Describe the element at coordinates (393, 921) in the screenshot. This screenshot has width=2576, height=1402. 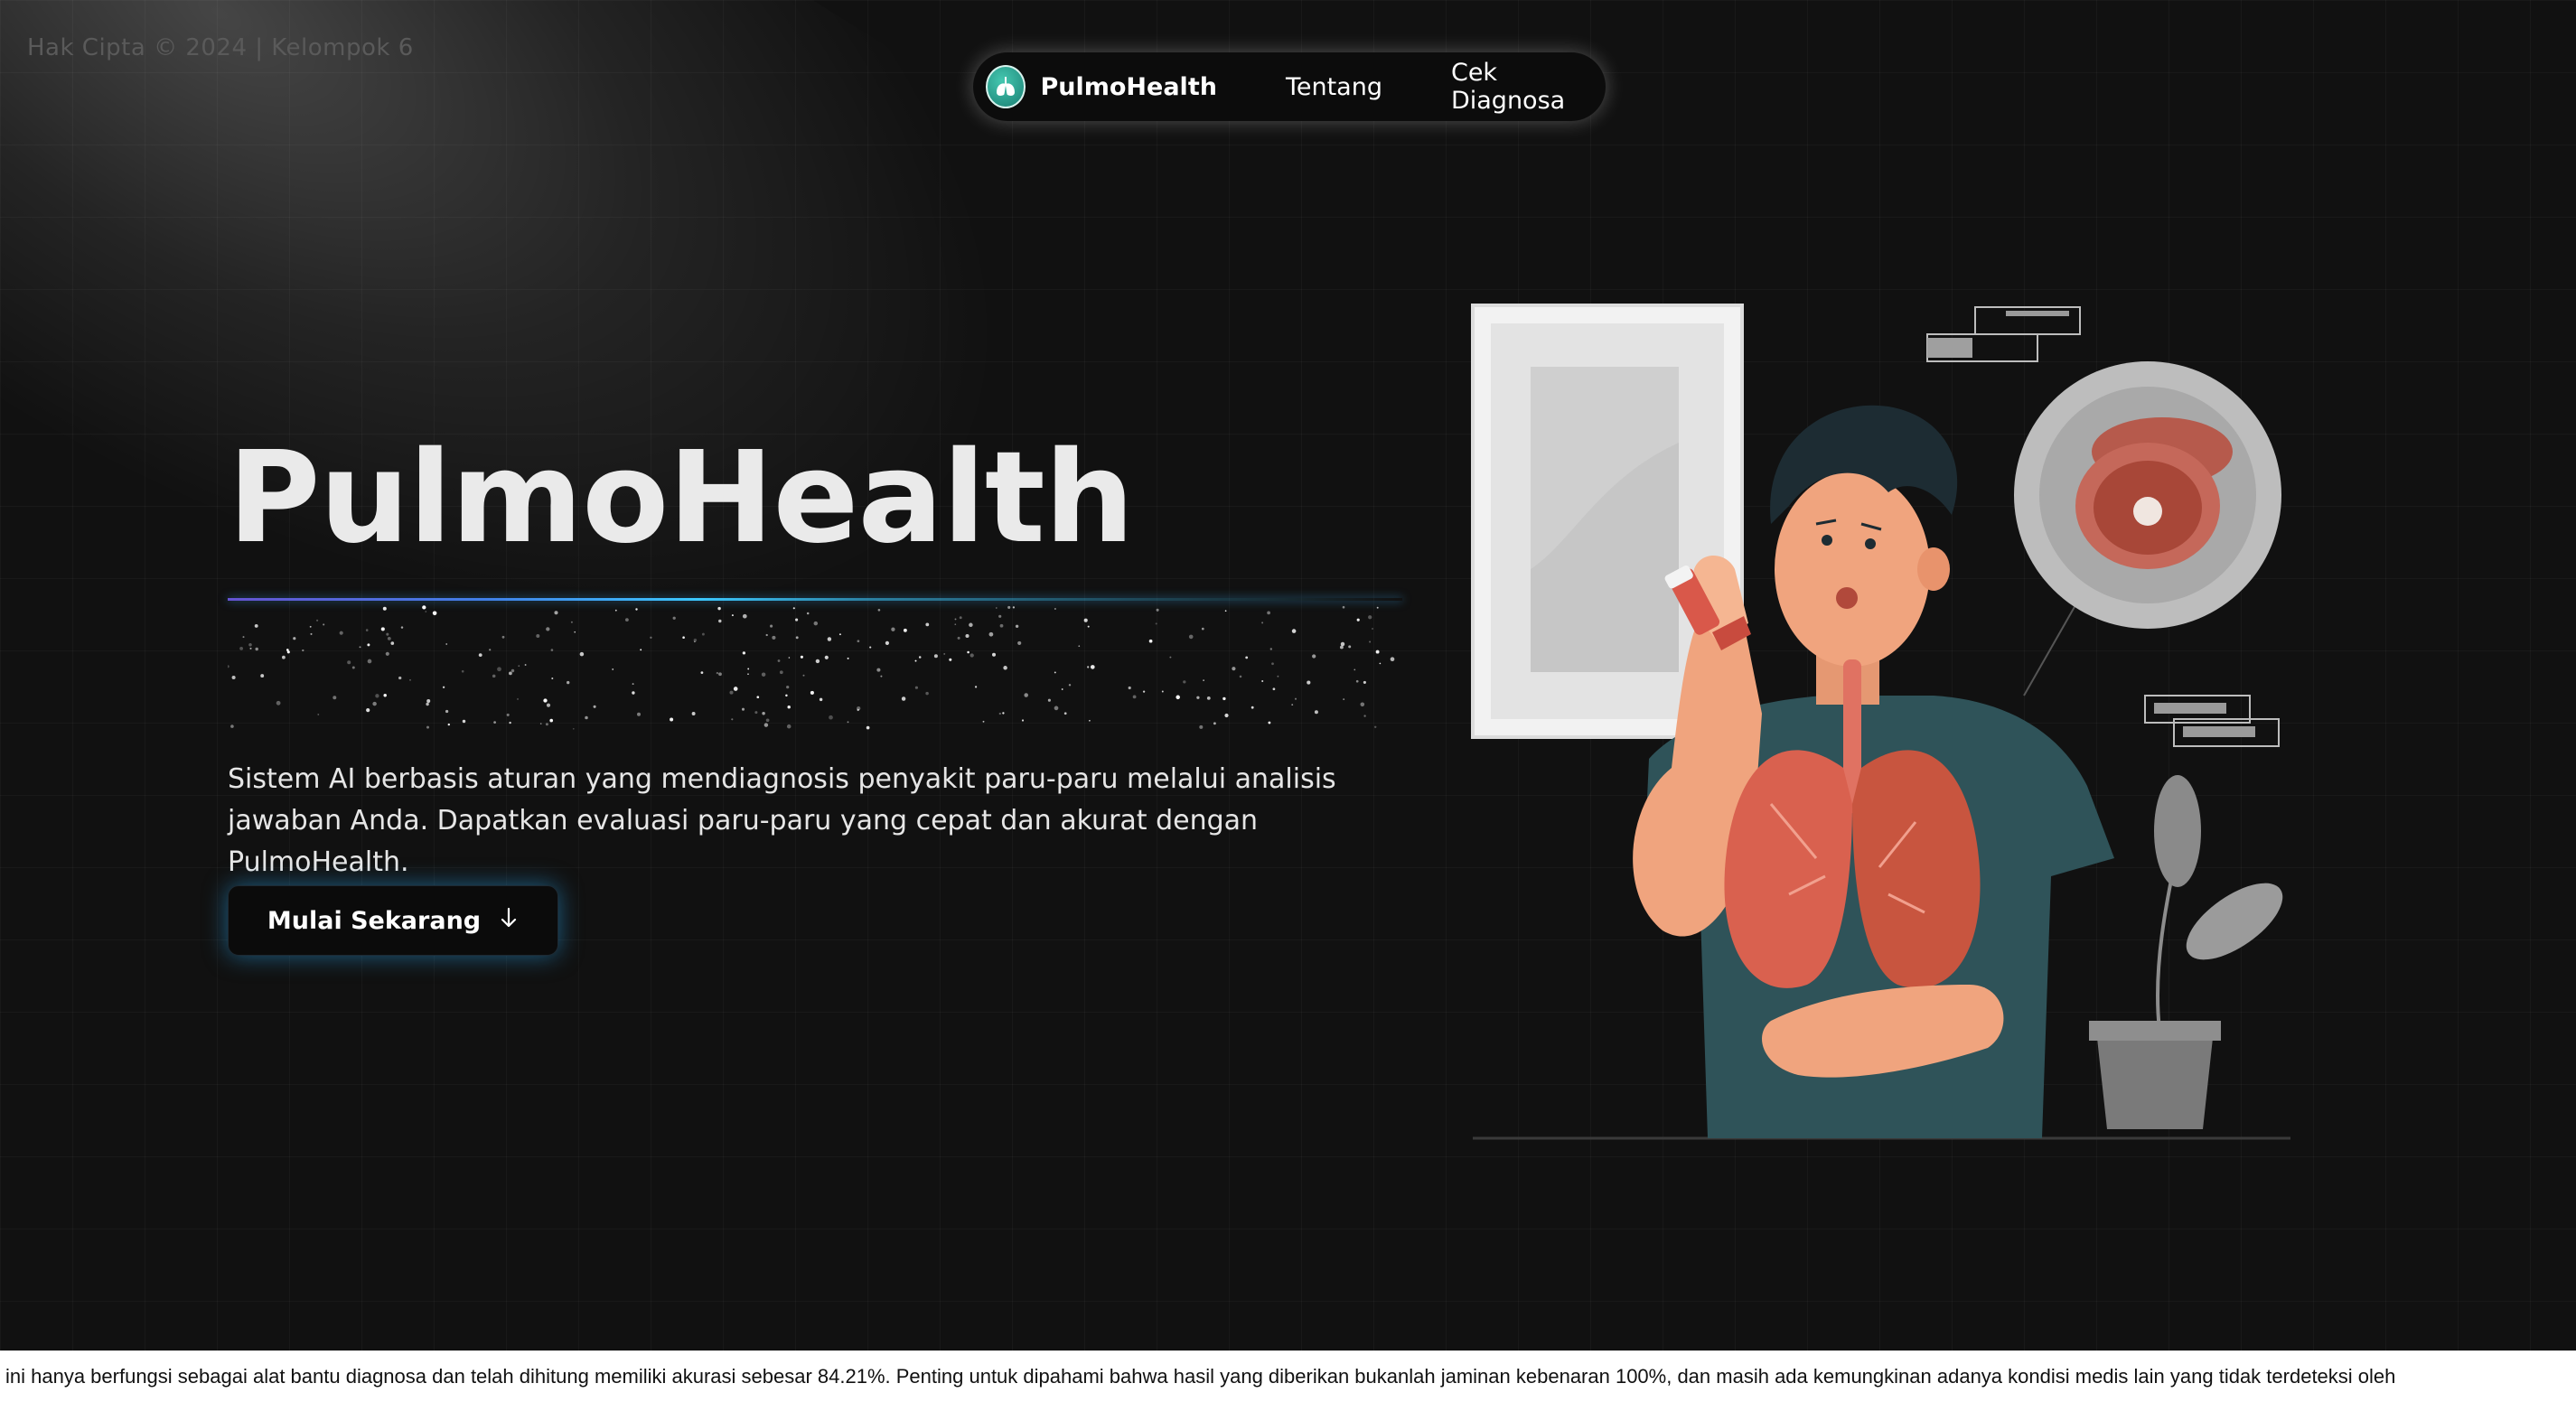
I see `start-button: Mulai Sekarang` at that location.